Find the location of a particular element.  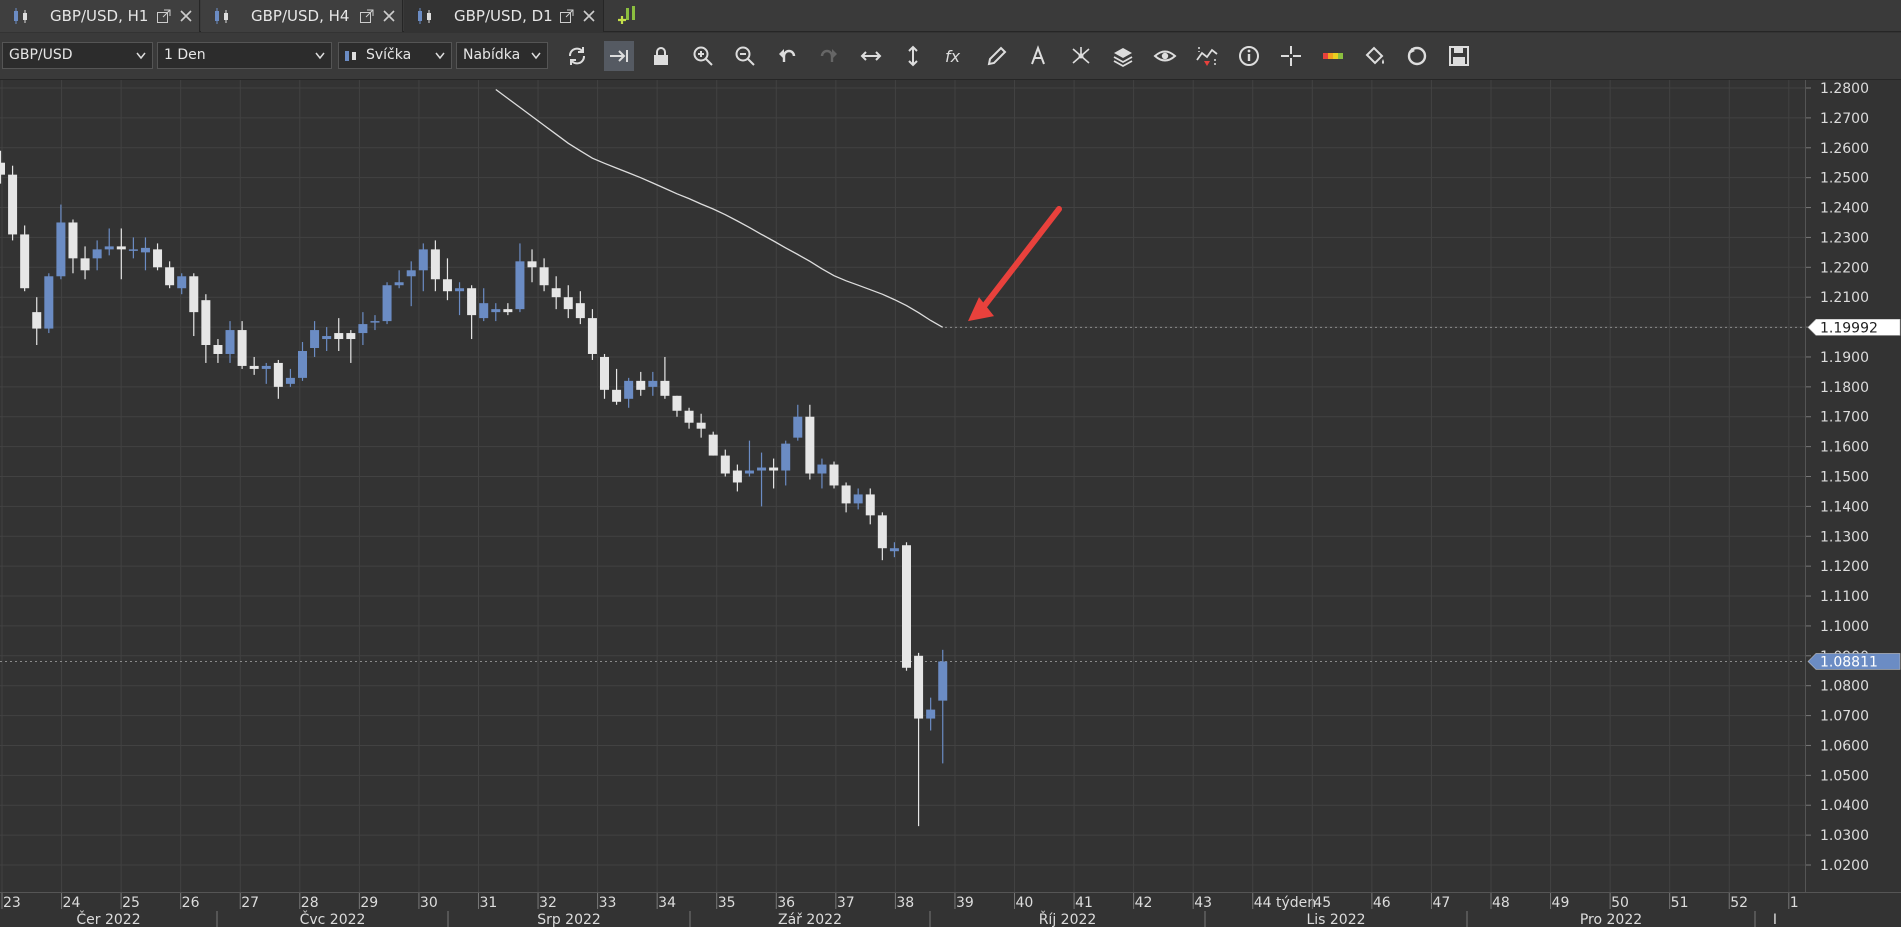

week-label: 35 is located at coordinates (727, 903).